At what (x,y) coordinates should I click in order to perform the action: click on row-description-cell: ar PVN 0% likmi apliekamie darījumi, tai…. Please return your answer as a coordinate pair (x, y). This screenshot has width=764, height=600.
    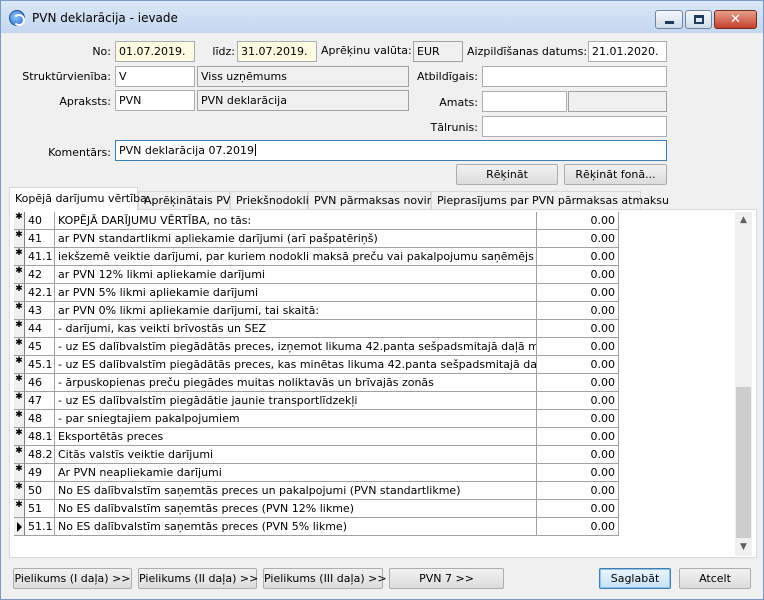
    Looking at the image, I should click on (296, 311).